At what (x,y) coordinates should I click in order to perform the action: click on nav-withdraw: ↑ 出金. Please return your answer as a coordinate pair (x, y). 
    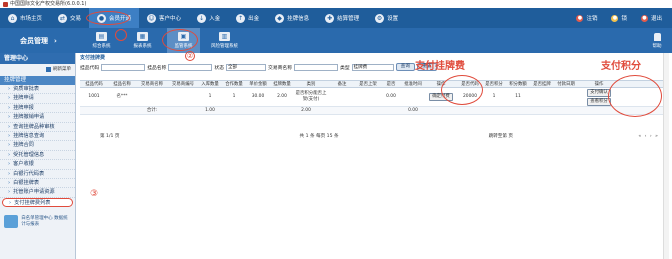
    Looking at the image, I should click on (247, 18).